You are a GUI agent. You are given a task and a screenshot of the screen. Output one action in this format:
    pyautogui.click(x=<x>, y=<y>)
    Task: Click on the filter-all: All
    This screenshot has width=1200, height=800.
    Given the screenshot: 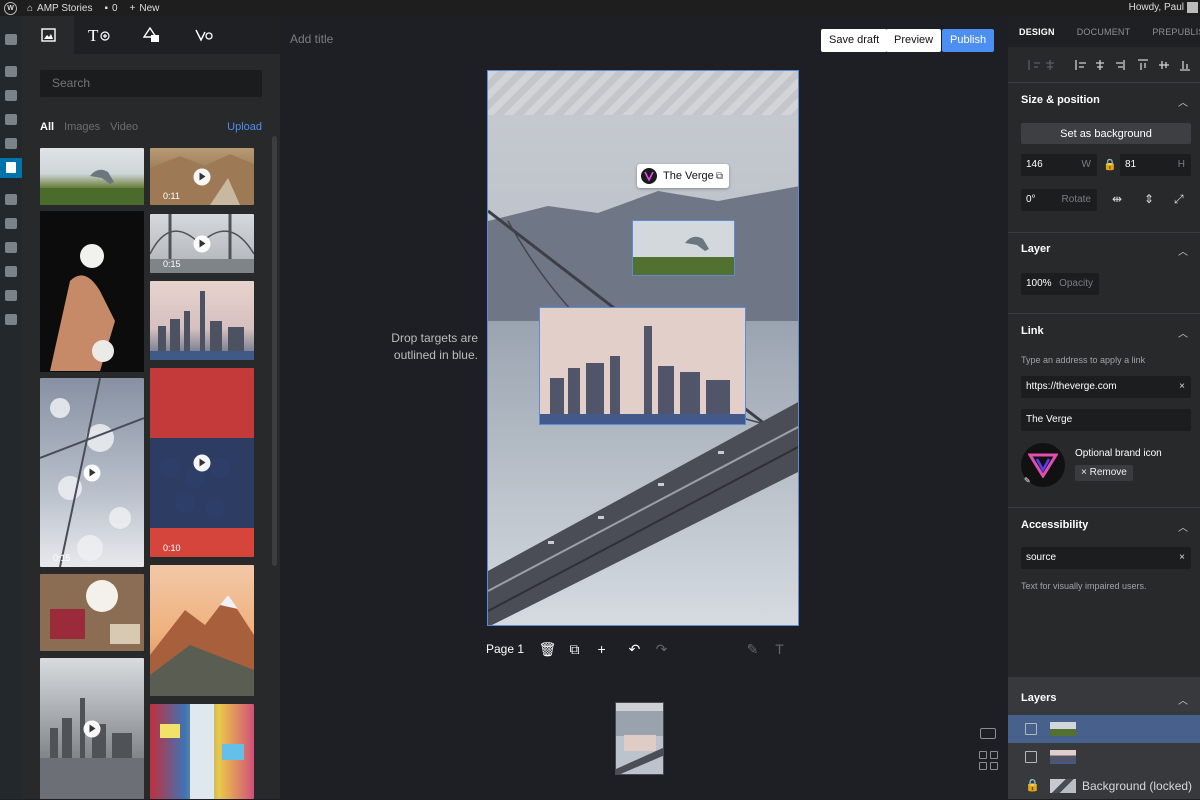 What is the action you would take?
    pyautogui.click(x=47, y=127)
    